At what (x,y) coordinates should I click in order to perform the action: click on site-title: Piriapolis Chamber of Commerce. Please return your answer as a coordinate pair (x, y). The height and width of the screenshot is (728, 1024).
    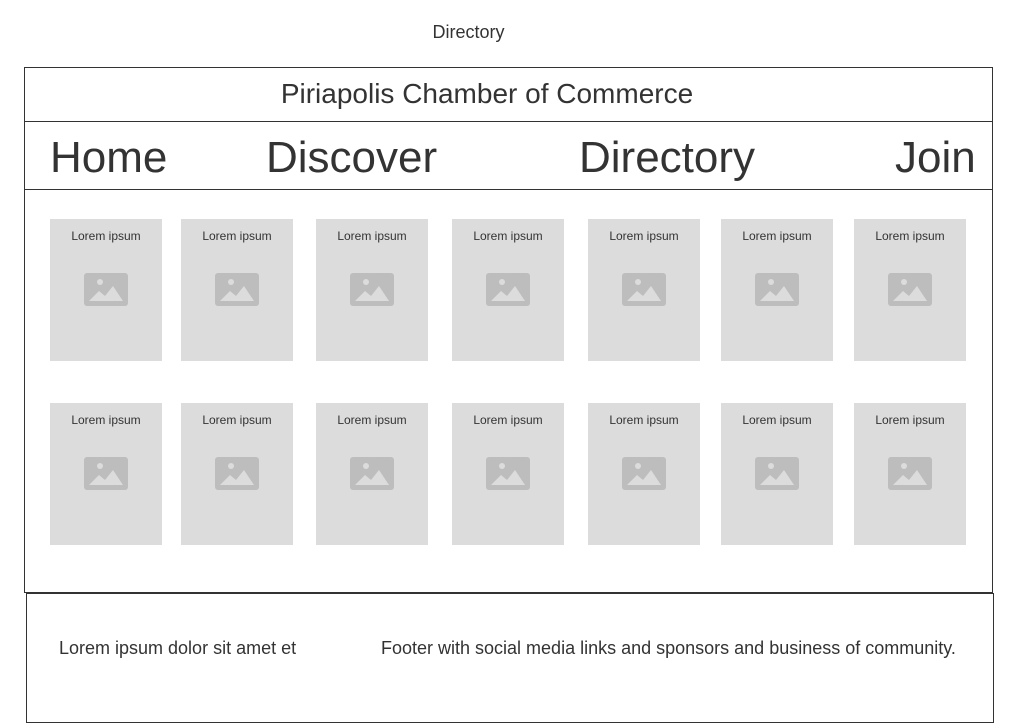
    Looking at the image, I should click on (487, 93).